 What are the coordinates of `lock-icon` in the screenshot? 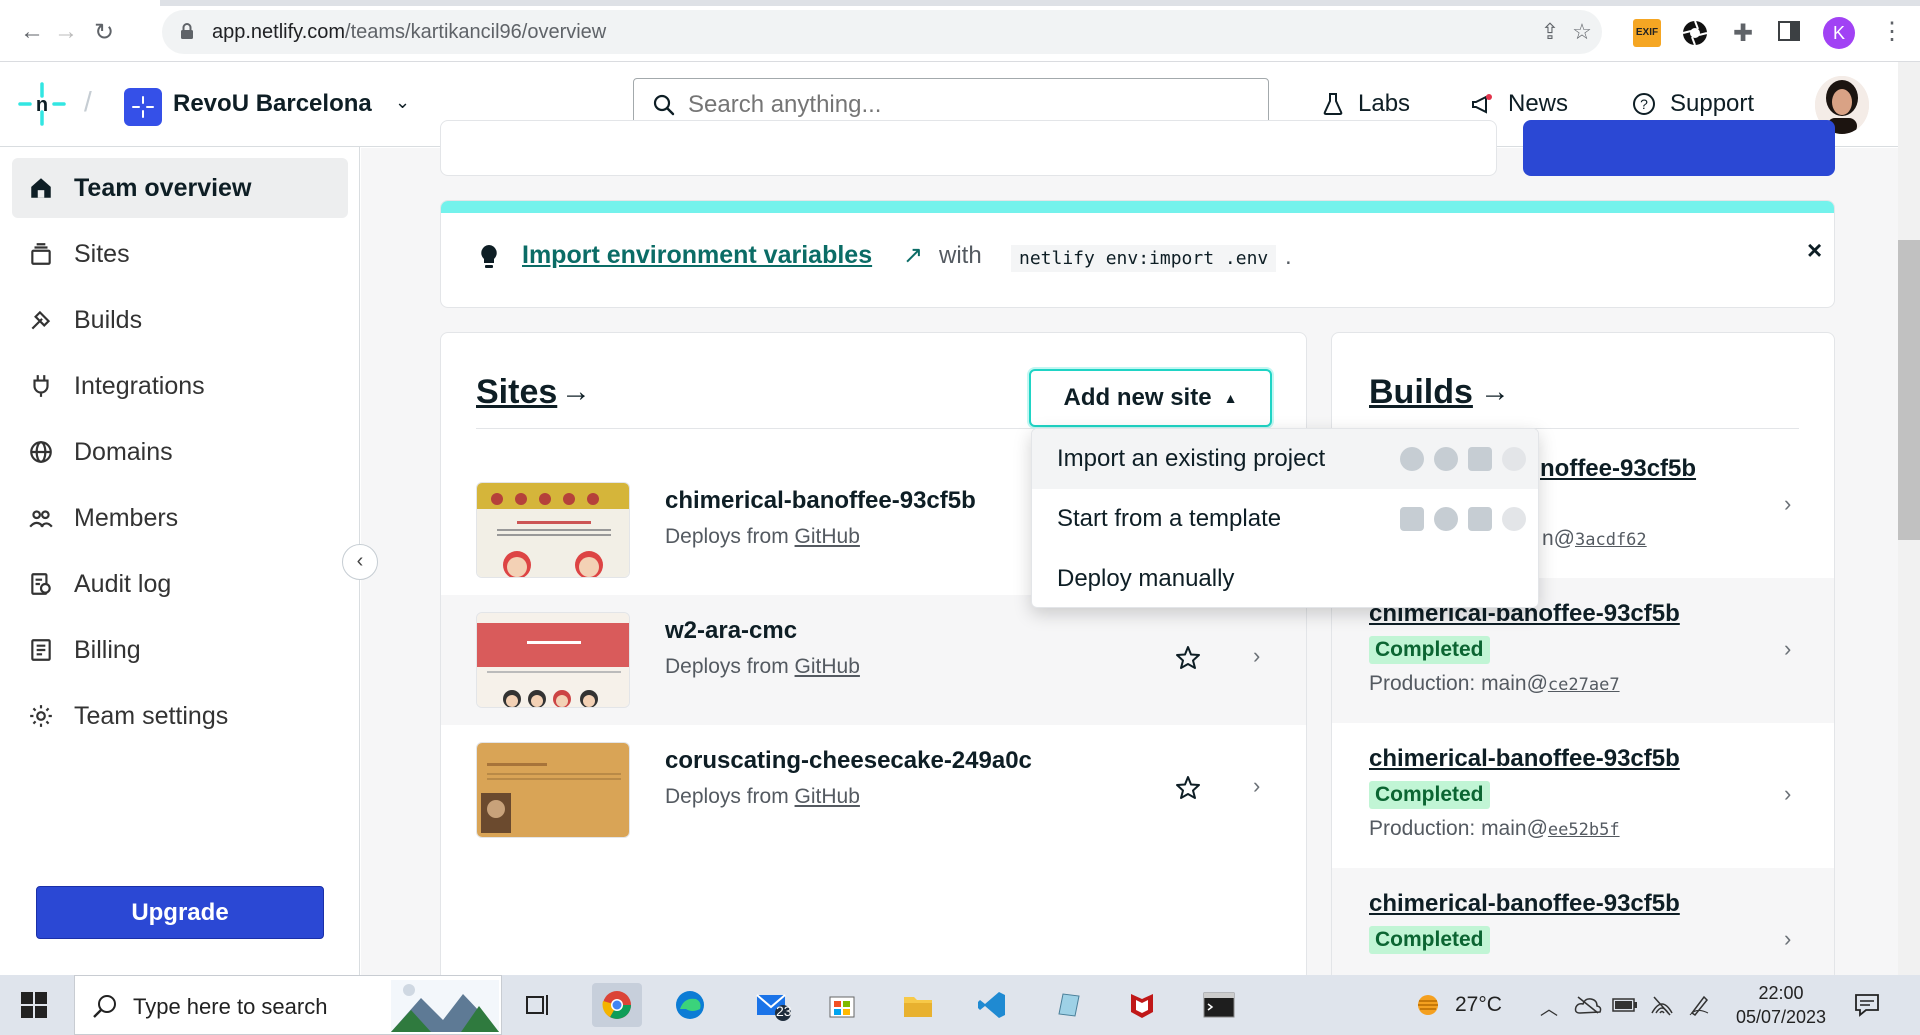 It's located at (187, 31).